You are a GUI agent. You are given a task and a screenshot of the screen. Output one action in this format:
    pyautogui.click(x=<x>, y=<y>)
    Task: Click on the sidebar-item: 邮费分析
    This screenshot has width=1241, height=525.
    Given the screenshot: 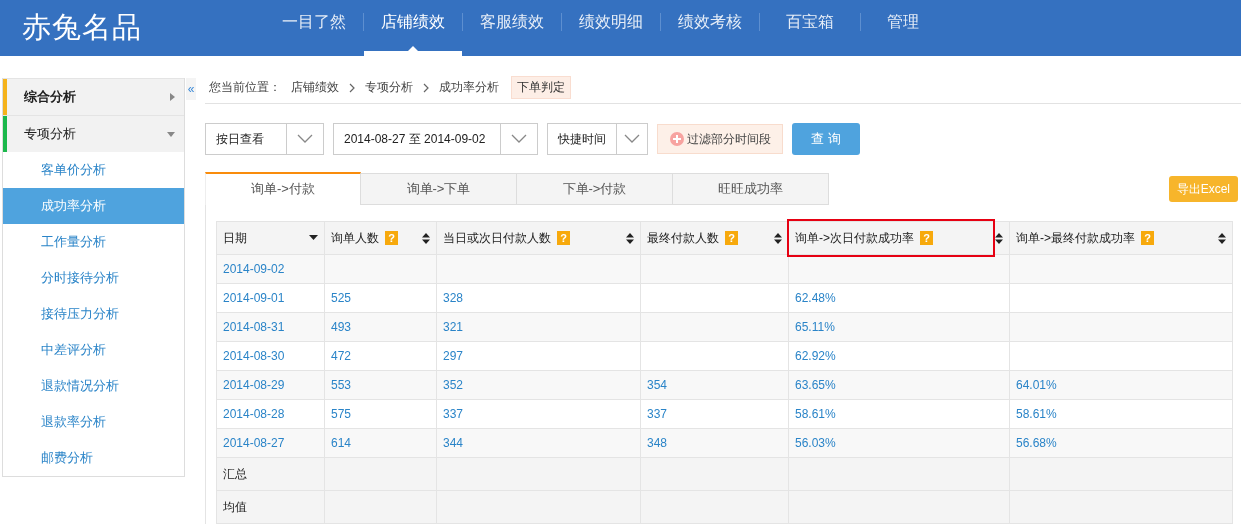 What is the action you would take?
    pyautogui.click(x=93, y=458)
    